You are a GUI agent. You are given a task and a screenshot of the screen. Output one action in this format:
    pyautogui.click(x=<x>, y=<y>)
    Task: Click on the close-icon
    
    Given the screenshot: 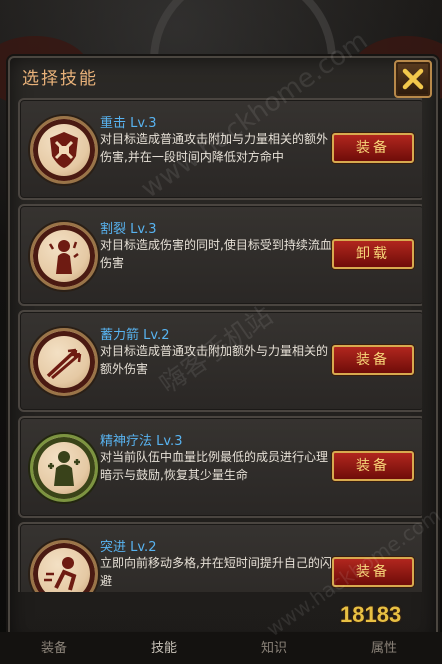 What is the action you would take?
    pyautogui.click(x=413, y=79)
    